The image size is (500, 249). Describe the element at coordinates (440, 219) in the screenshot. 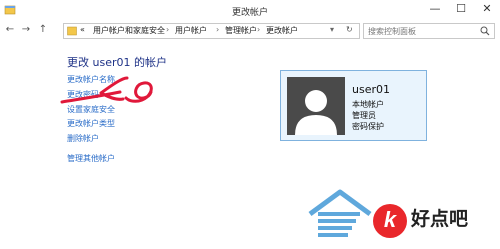

I see `watermark-text: 好点吧` at that location.